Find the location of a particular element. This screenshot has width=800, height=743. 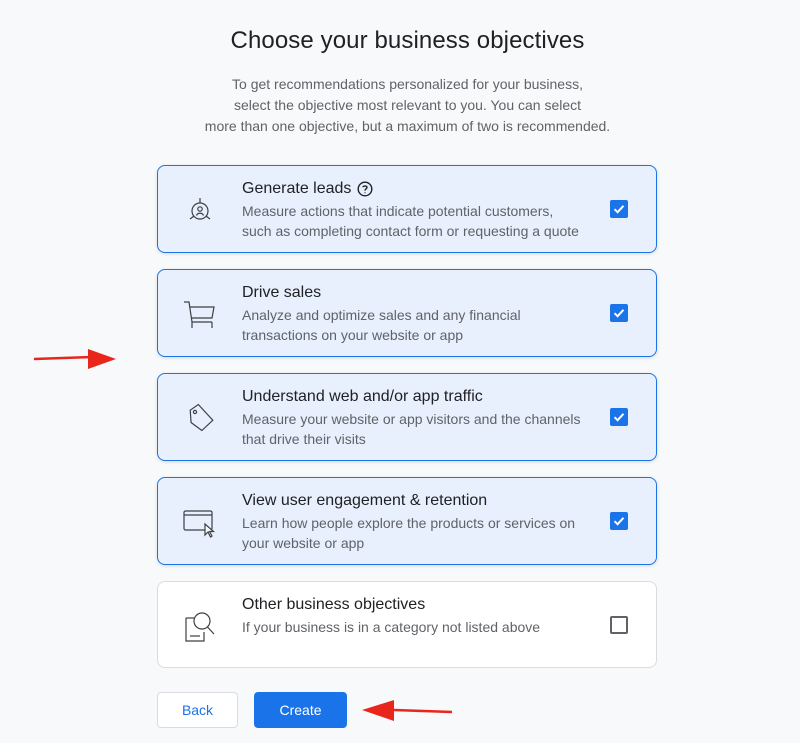

description-line: your website or app is located at coordinates (303, 543).